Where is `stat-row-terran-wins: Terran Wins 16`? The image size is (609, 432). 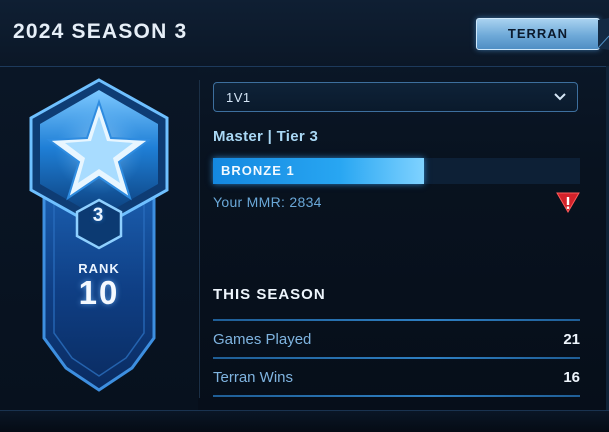
stat-row-terran-wins: Terran Wins 16 is located at coordinates (396, 380).